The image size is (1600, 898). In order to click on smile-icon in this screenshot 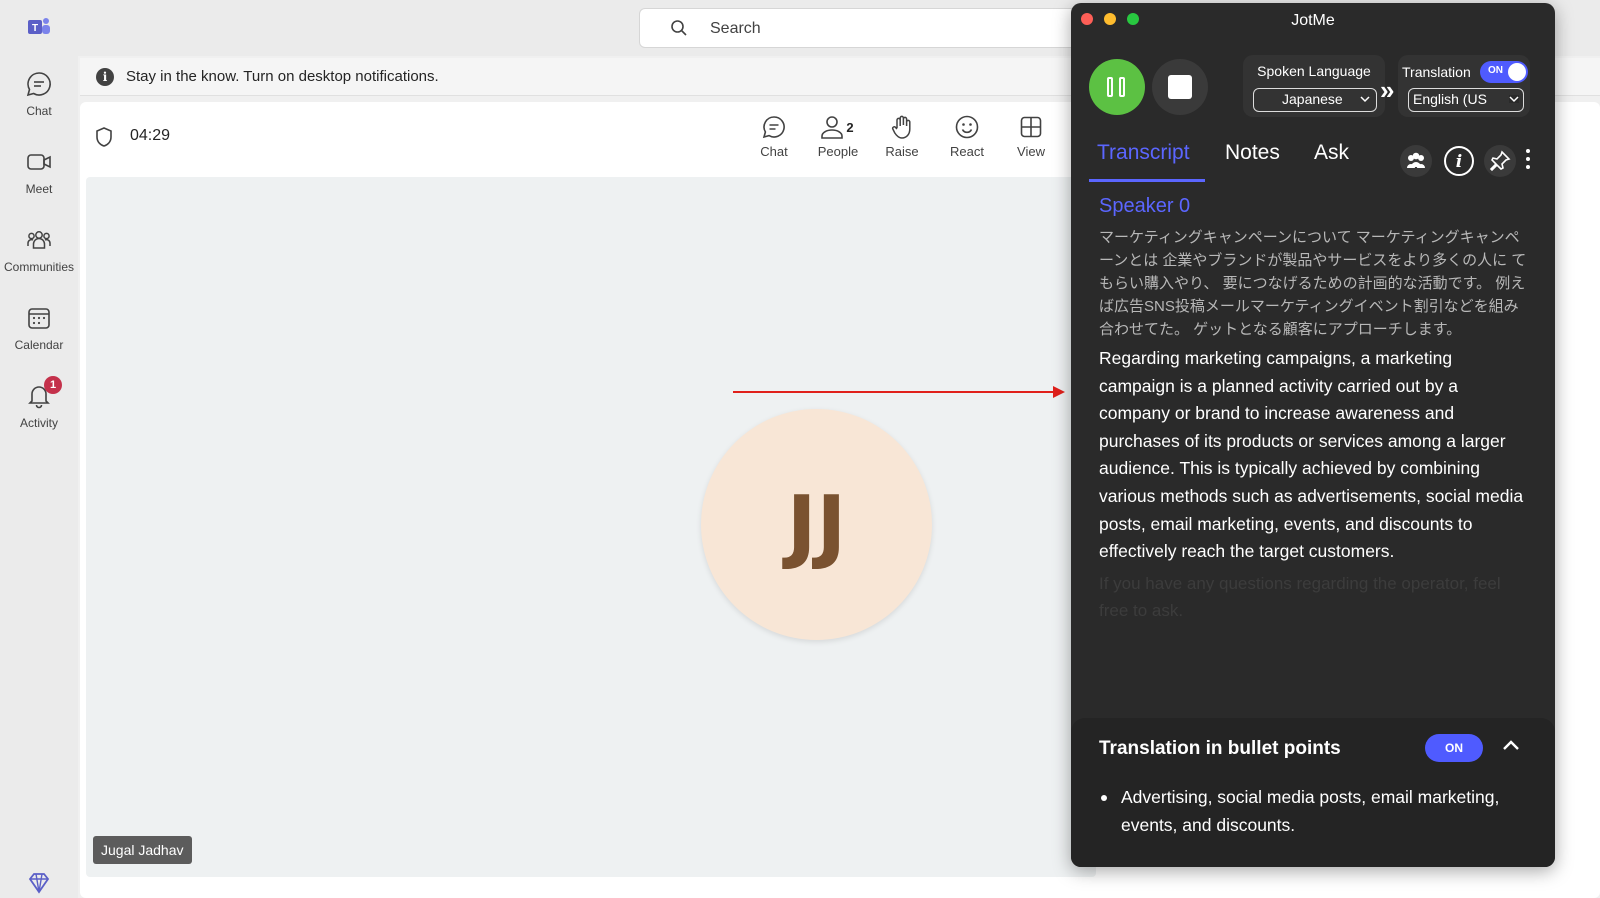, I will do `click(967, 127)`.